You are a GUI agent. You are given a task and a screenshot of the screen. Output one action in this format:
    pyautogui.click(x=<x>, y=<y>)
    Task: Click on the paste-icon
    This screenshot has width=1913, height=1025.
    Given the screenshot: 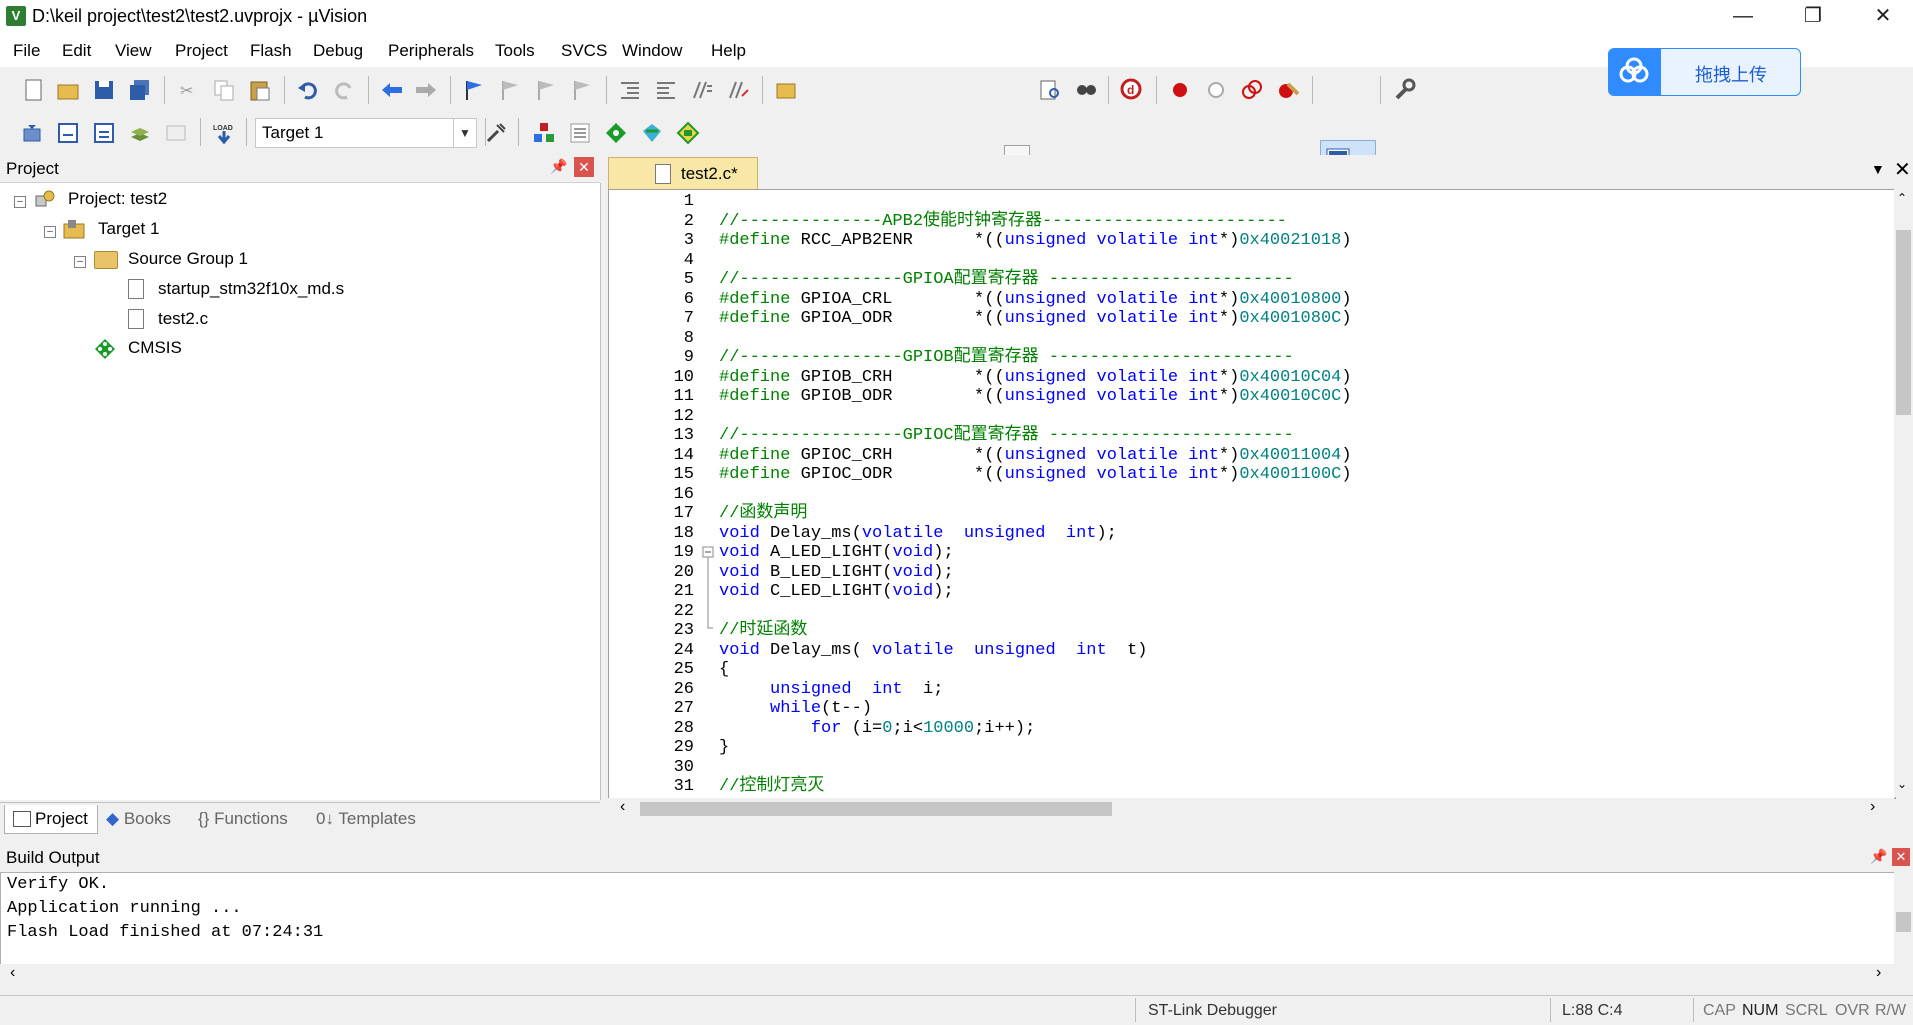 What is the action you would take?
    pyautogui.click(x=260, y=90)
    